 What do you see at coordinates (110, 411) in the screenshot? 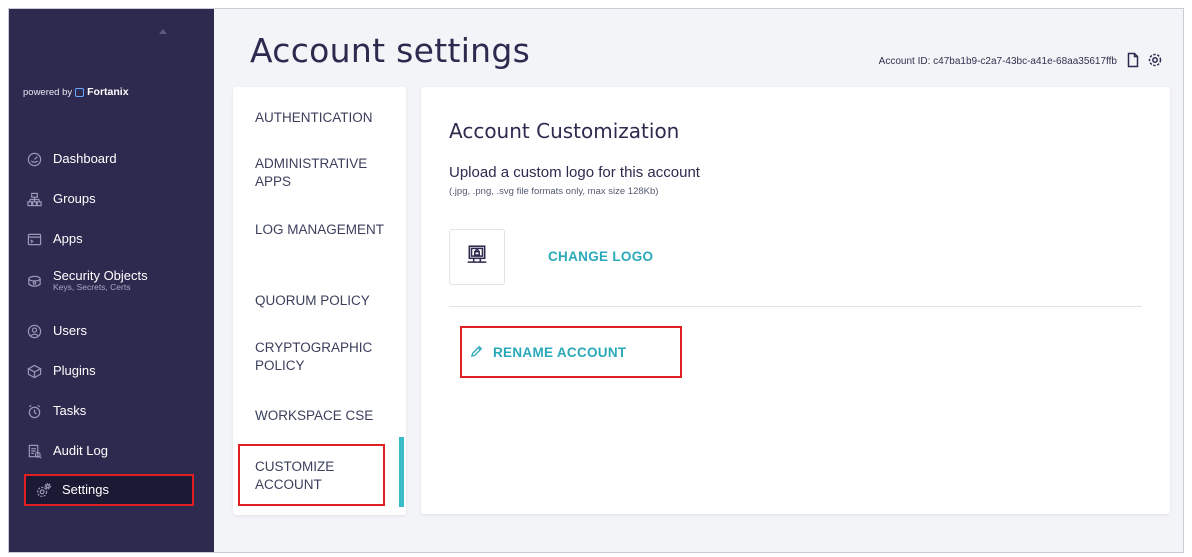
I see `sidebar-item-tasks: Tasks` at bounding box center [110, 411].